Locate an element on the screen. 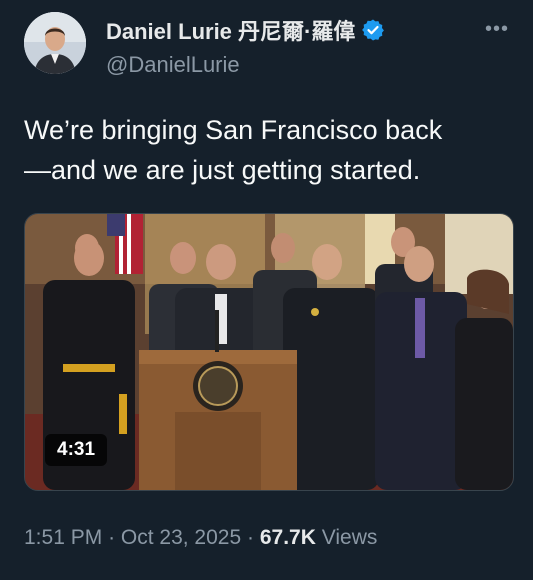  tweet-time: 1:51 PM is located at coordinates (63, 537).